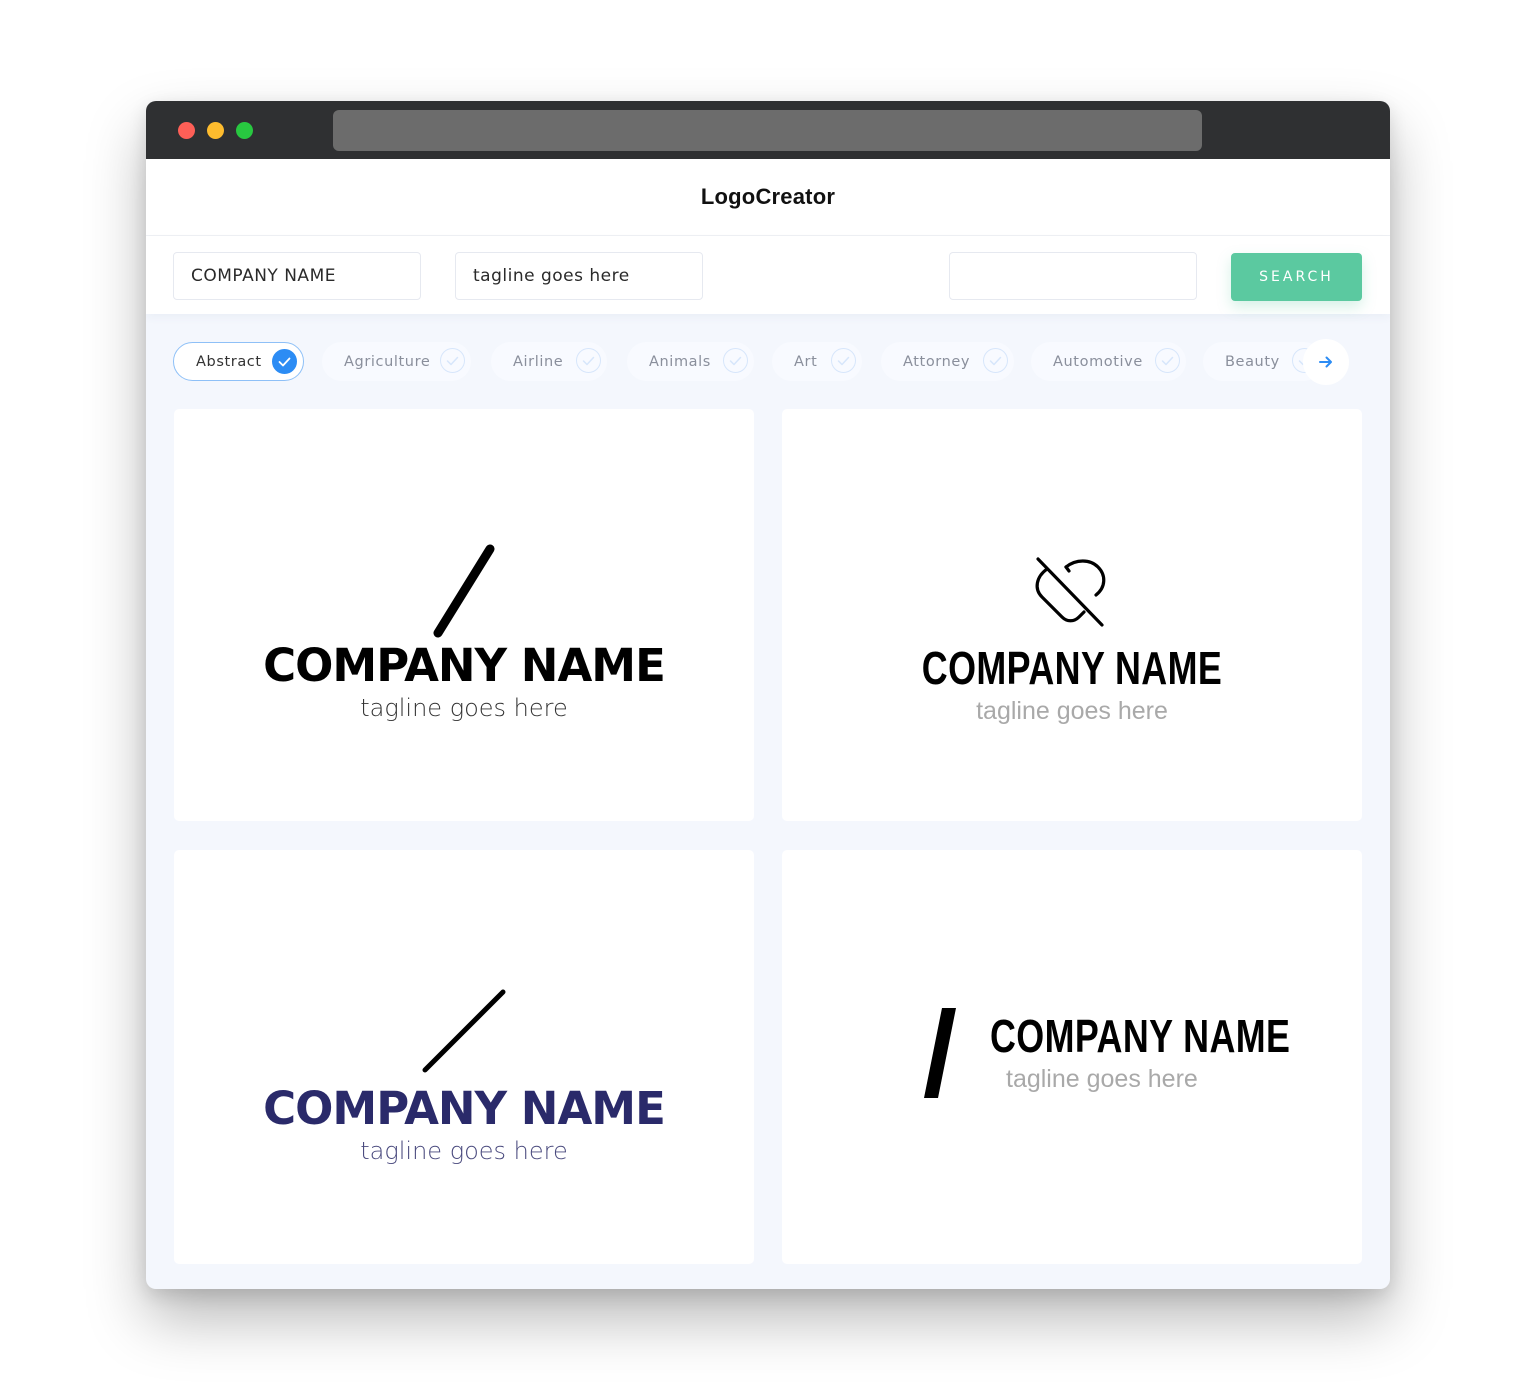  I want to click on search-bar: COMPANY NAME tagline goes here SEARCH, so click(768, 275).